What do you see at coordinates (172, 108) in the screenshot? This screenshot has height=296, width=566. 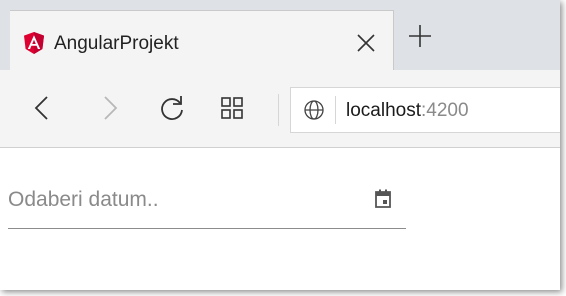 I see `reload-icon` at bounding box center [172, 108].